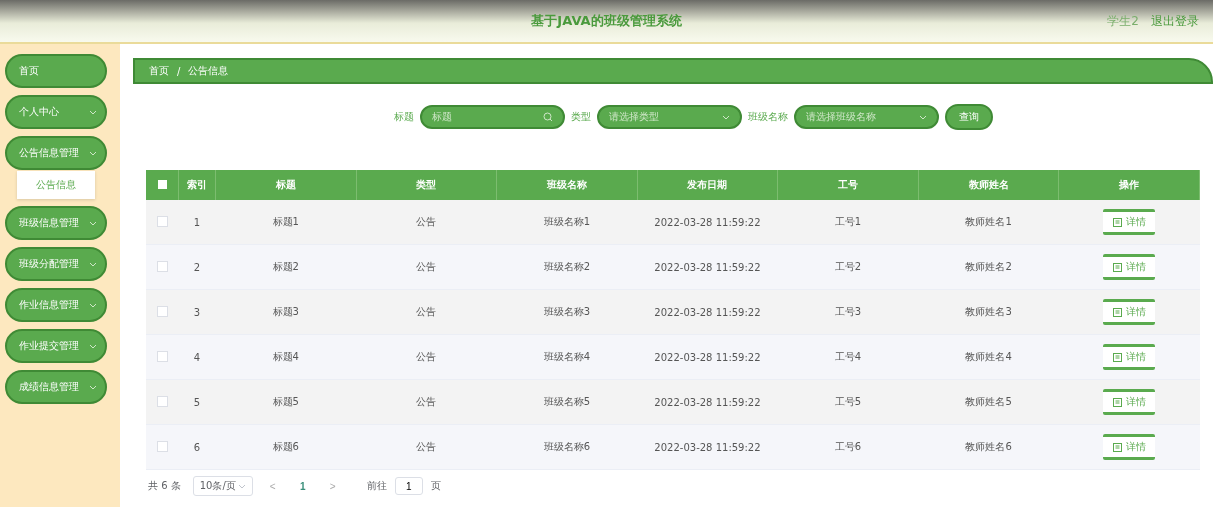 This screenshot has height=507, width=1213. What do you see at coordinates (567, 312) in the screenshot?
I see `table-cell: 班级名称3` at bounding box center [567, 312].